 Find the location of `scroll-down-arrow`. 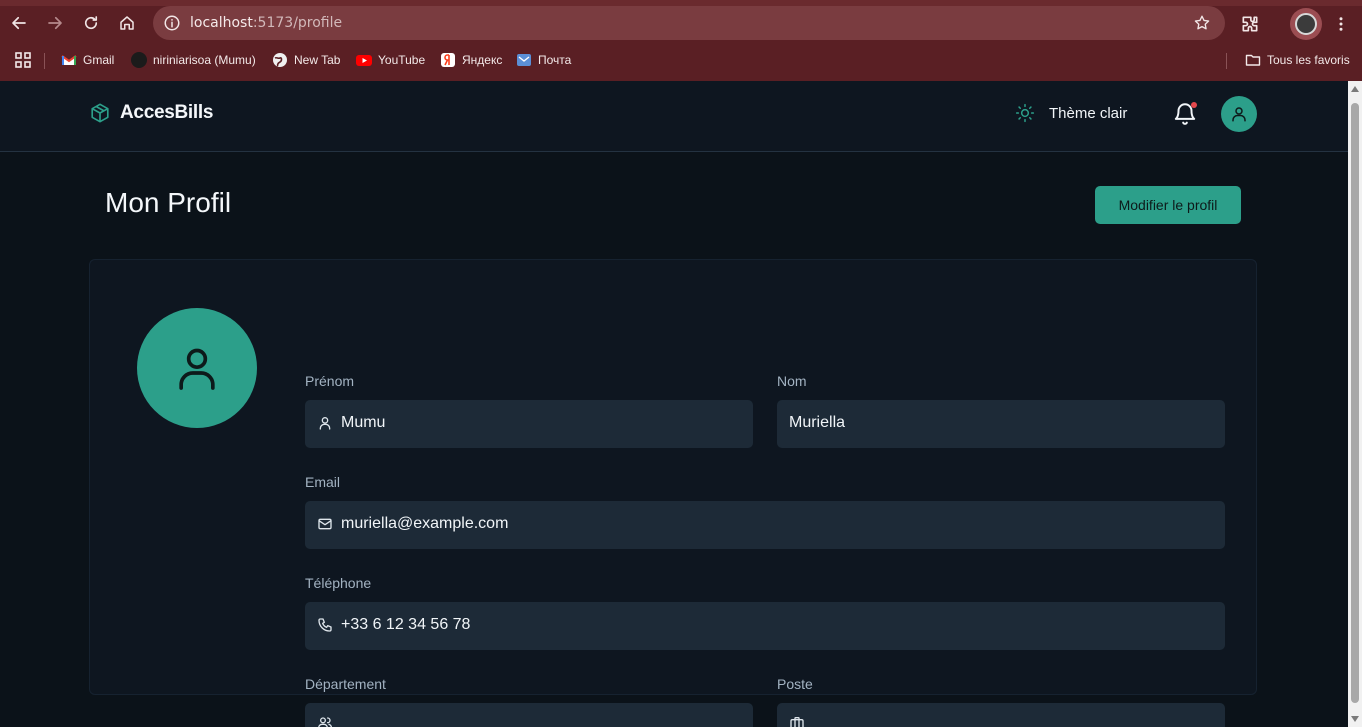

scroll-down-arrow is located at coordinates (1355, 719).